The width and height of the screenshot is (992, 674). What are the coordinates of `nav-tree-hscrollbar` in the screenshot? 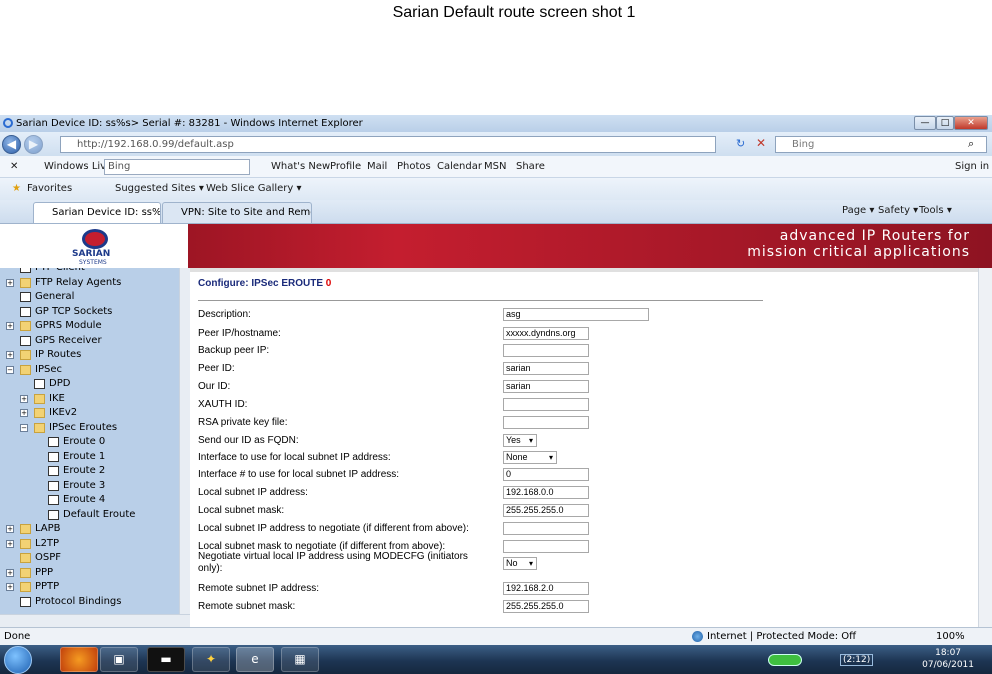 It's located at (95, 620).